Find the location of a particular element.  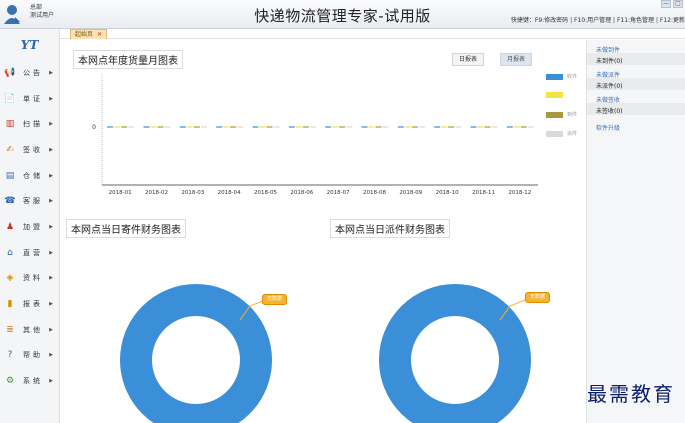

x-tick-label: 2018-03 is located at coordinates (192, 193).